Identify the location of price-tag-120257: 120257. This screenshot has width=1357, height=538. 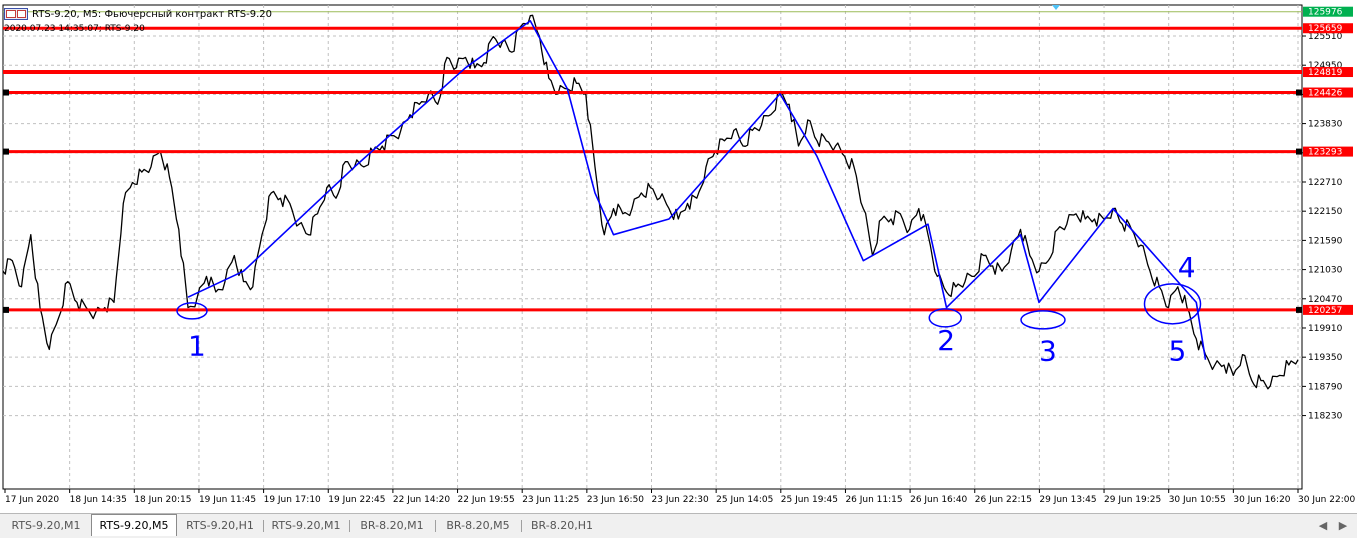
(1328, 310).